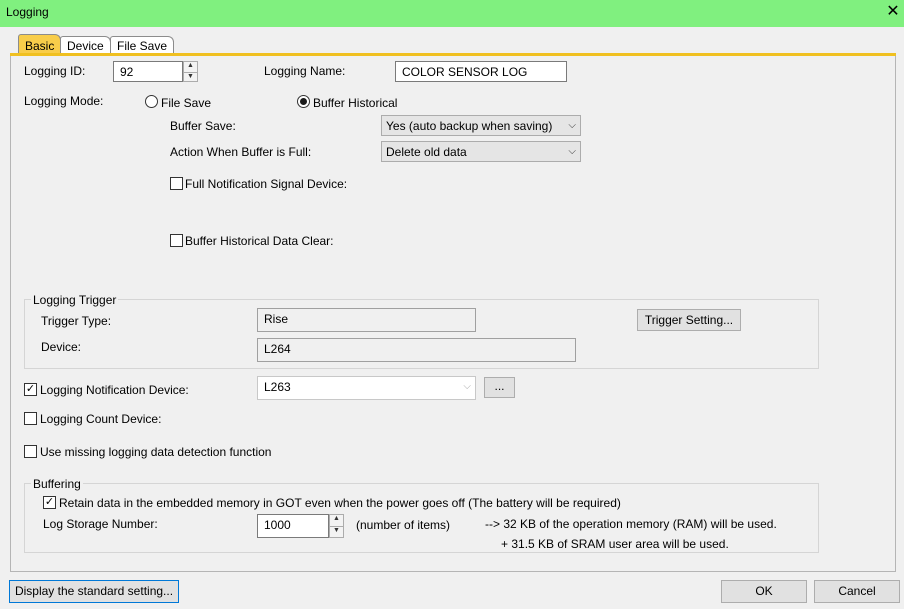 This screenshot has height=609, width=904. I want to click on logging-mode-label: Logging Mode:, so click(64, 101).